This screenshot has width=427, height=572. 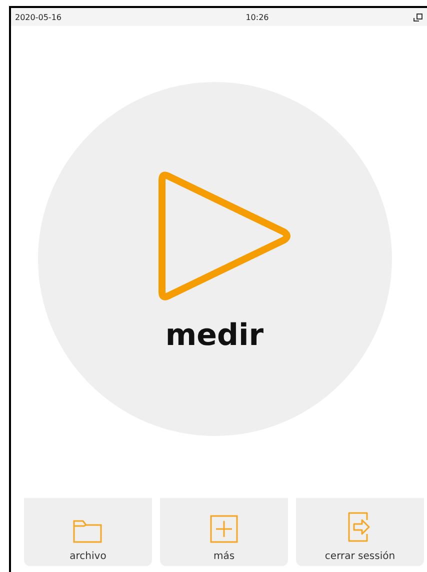 I want to click on toolbar-button: cerrar sessión, so click(x=360, y=532).